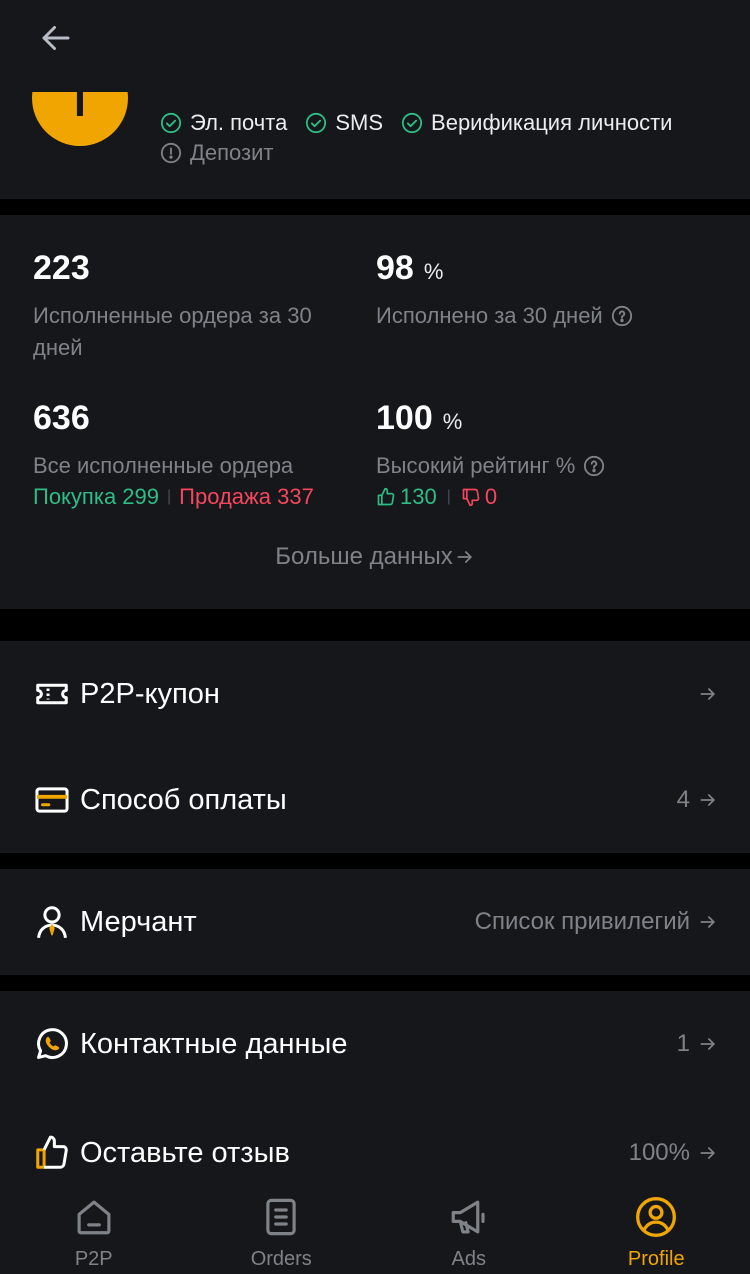  I want to click on stat-label: Все исполненные ордера, so click(163, 465).